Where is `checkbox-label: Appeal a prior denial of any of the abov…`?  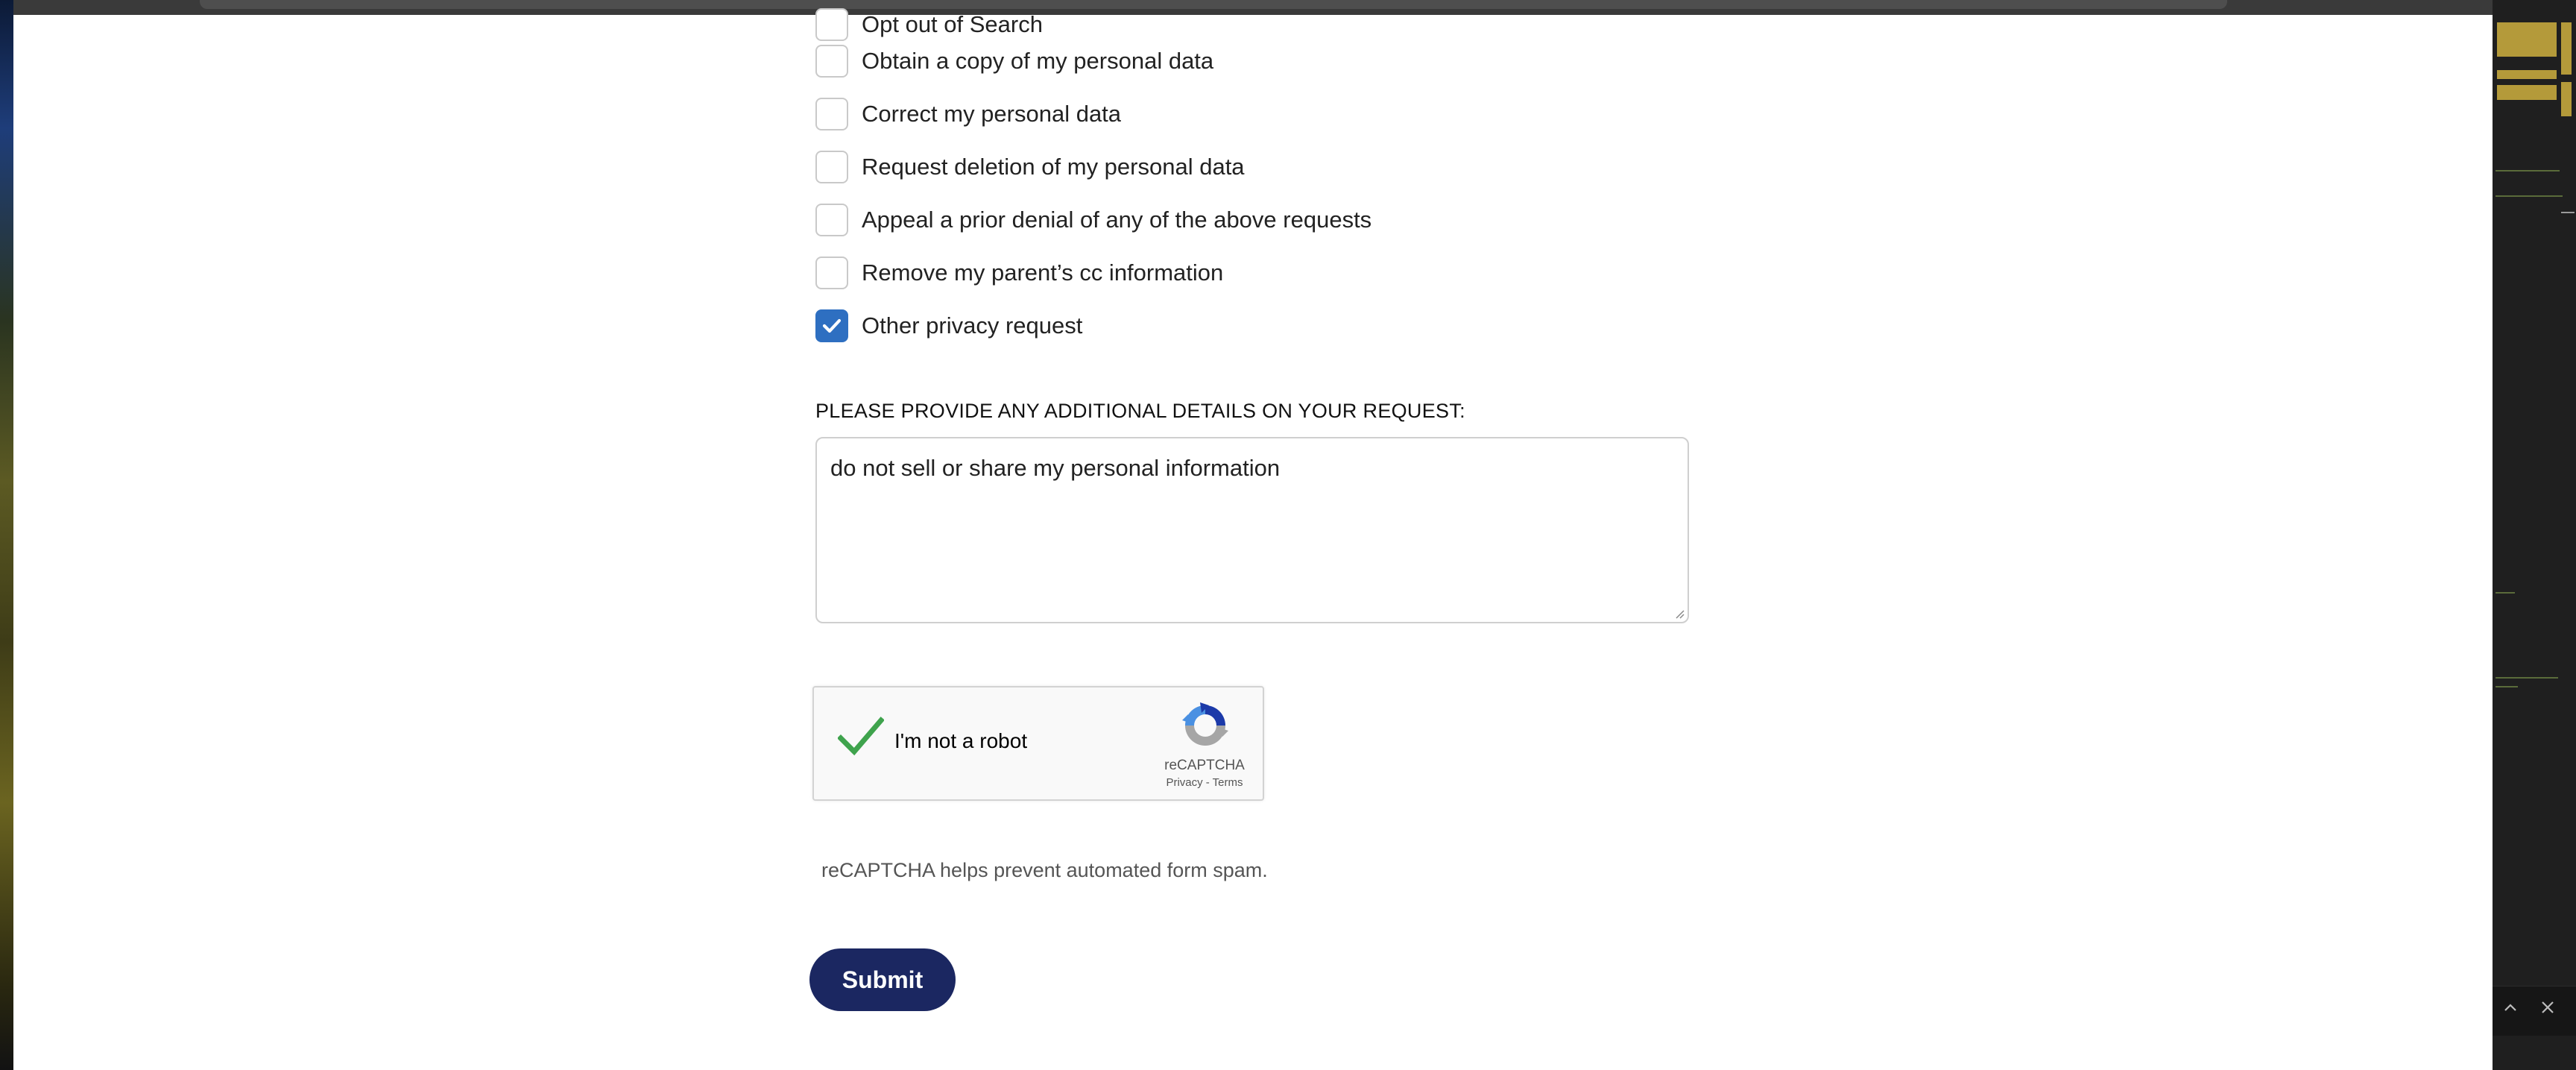
checkbox-label: Appeal a prior denial of any of the abov… is located at coordinates (1117, 220).